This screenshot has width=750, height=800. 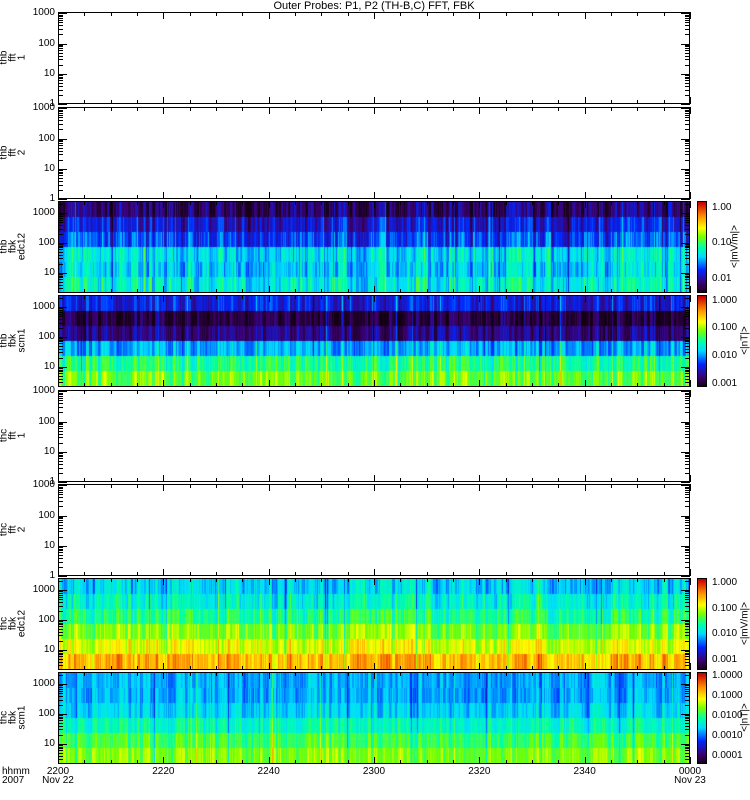 I want to click on y-tick-label: 10, so click(x=49, y=451).